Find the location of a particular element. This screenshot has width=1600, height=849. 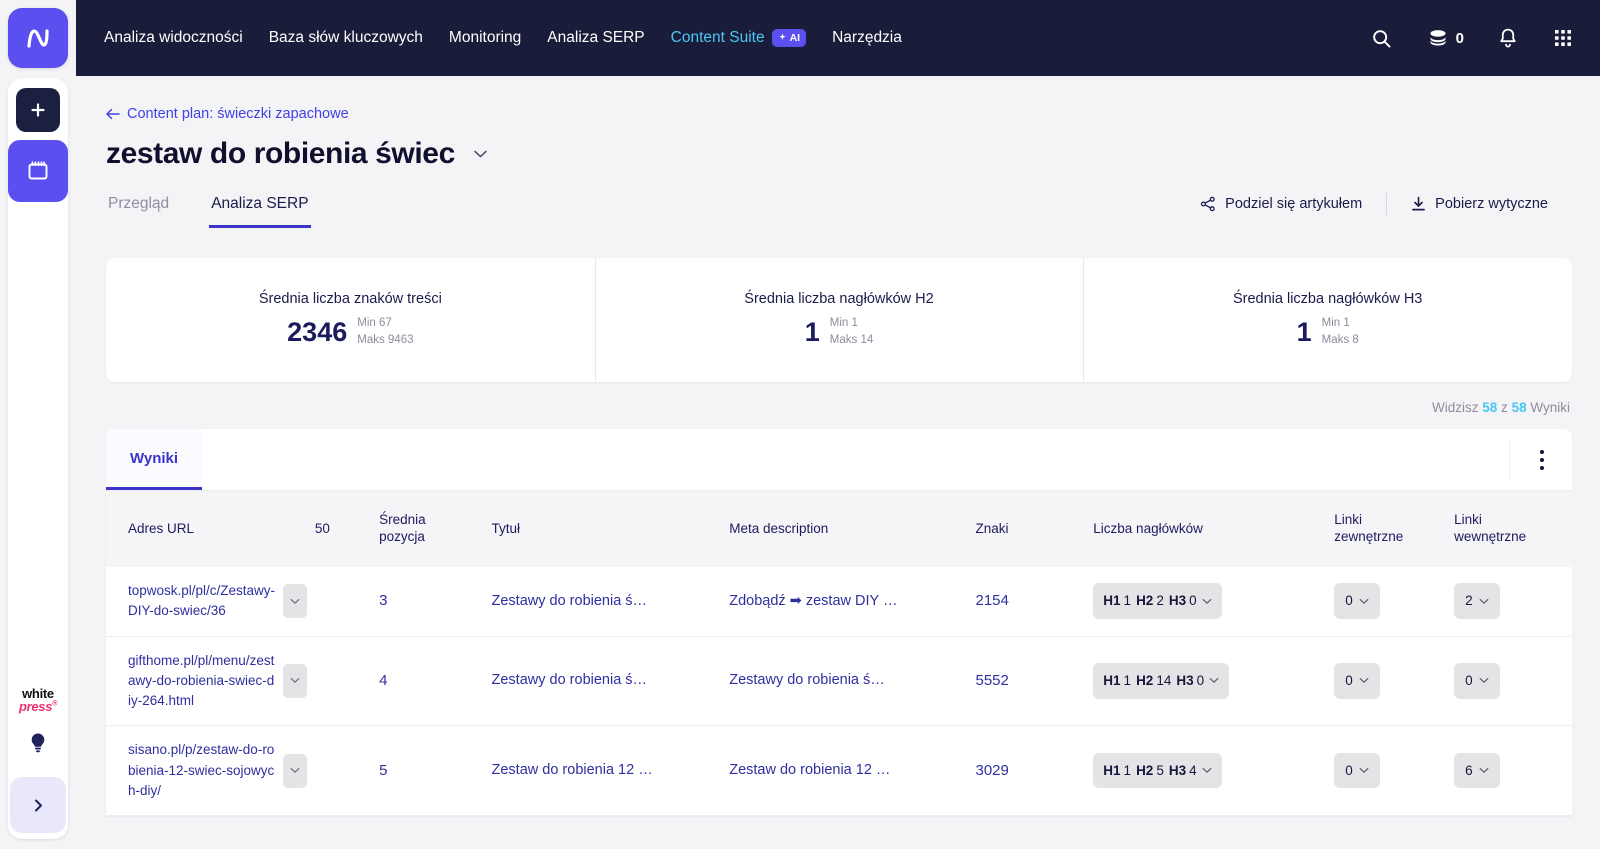

row-links-internal-chip: 0 is located at coordinates (1477, 681).